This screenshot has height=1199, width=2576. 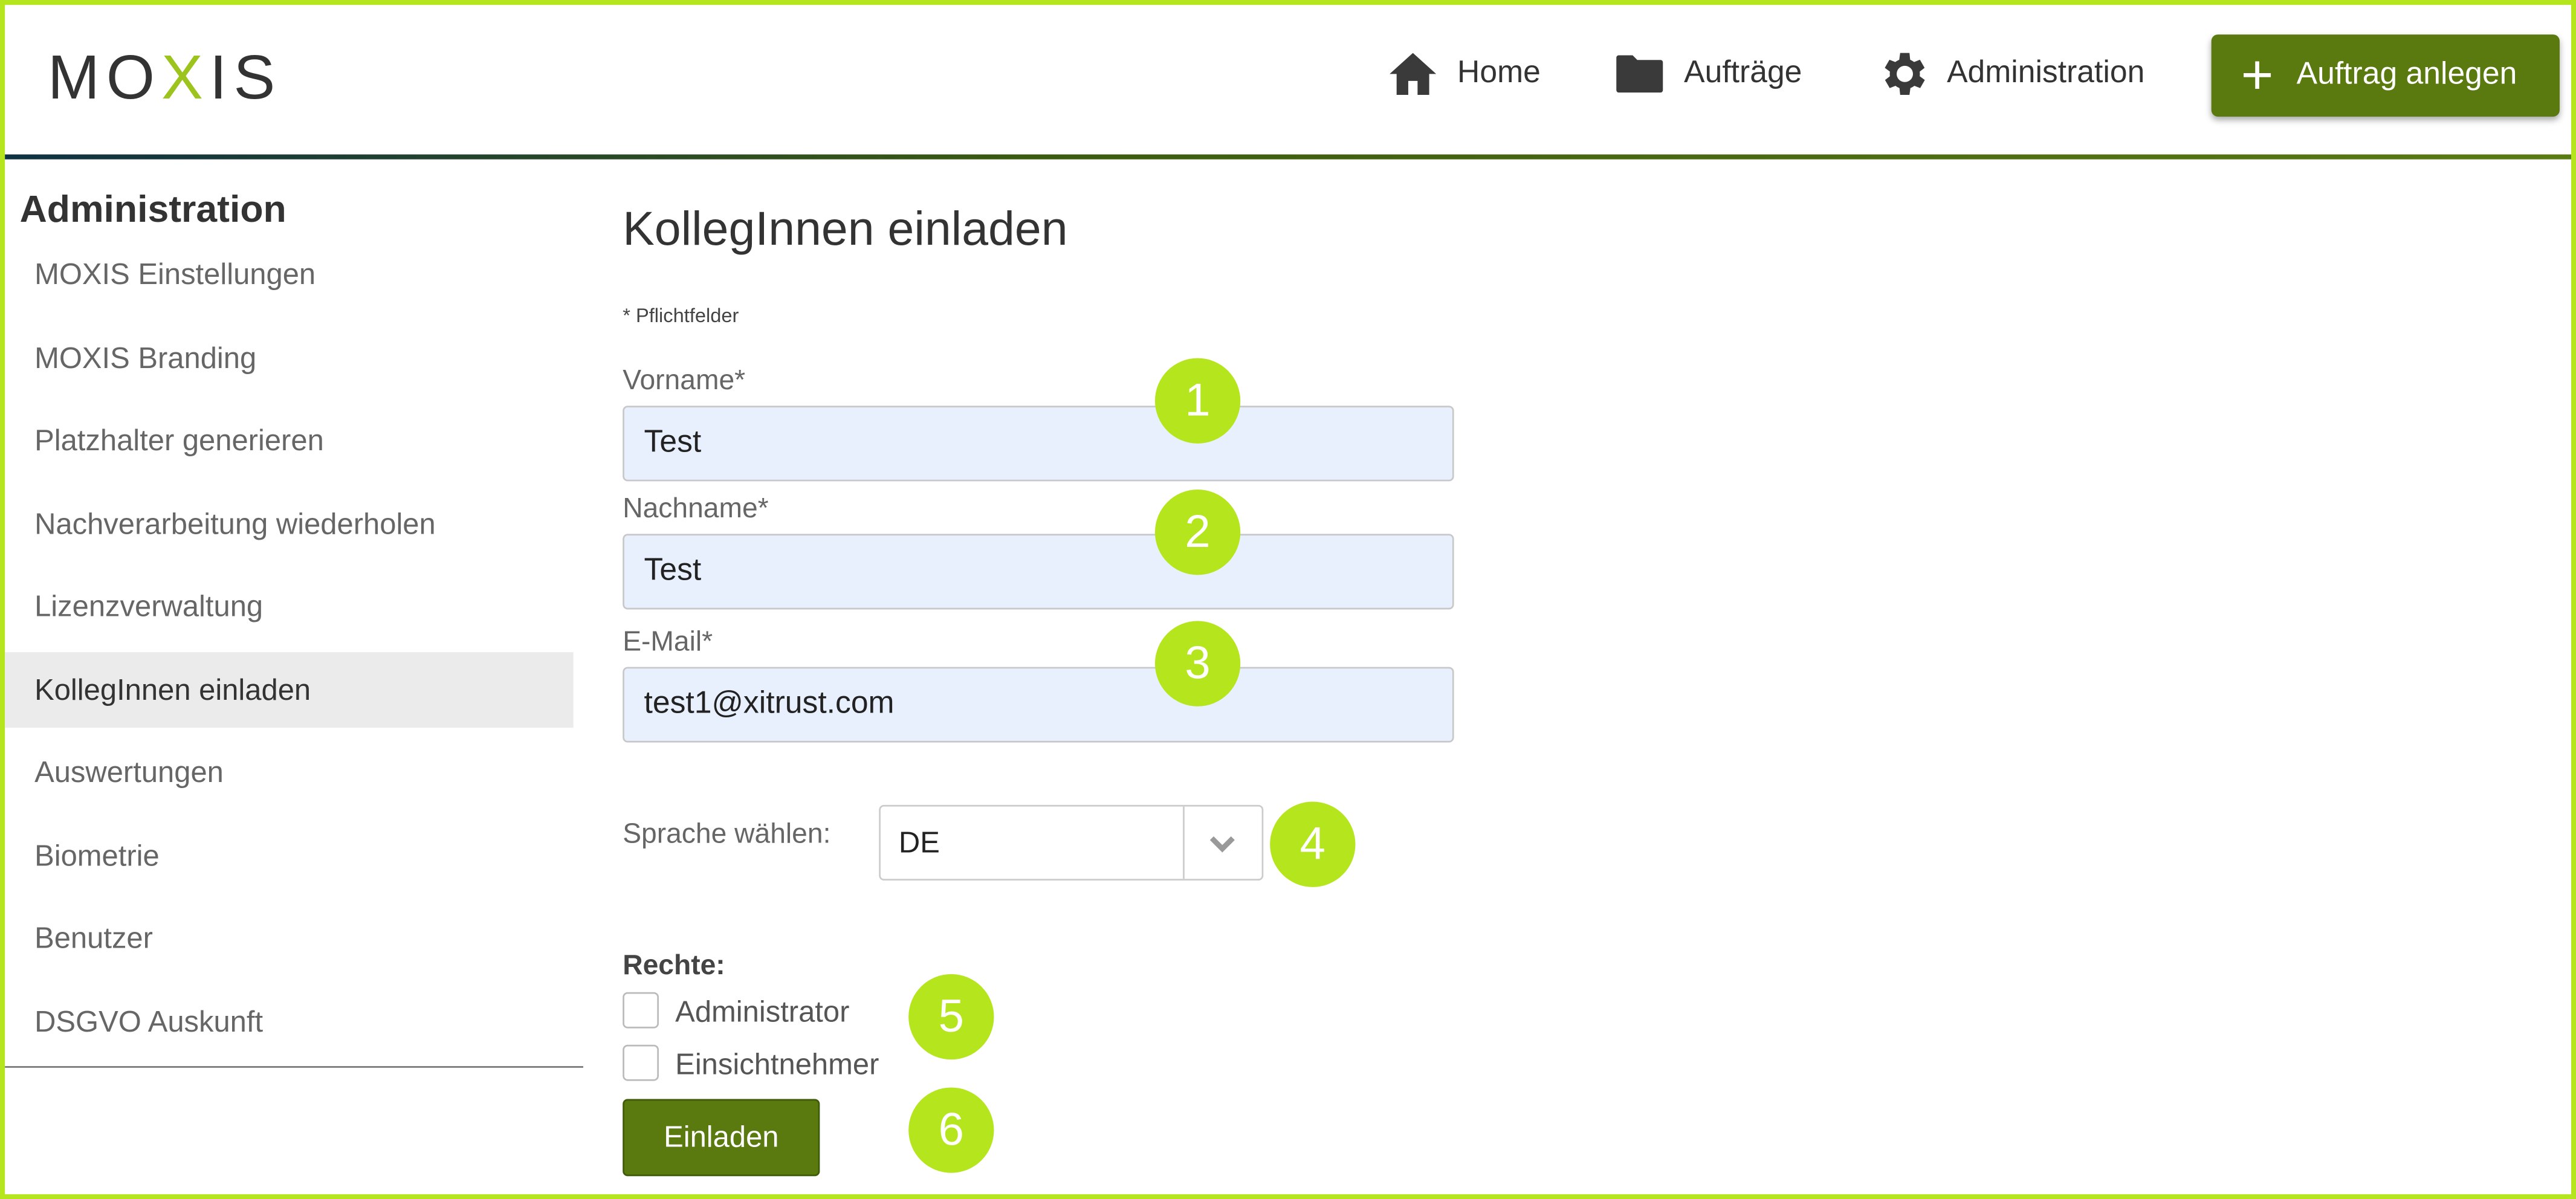 I want to click on step-badge-1: 1, so click(x=1197, y=401).